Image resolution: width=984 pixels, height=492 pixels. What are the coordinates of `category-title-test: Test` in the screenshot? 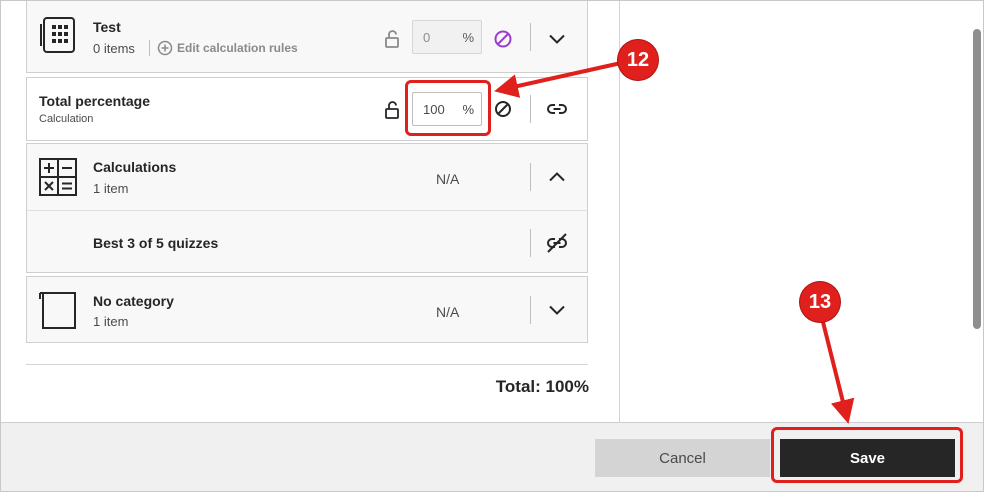 It's located at (107, 27).